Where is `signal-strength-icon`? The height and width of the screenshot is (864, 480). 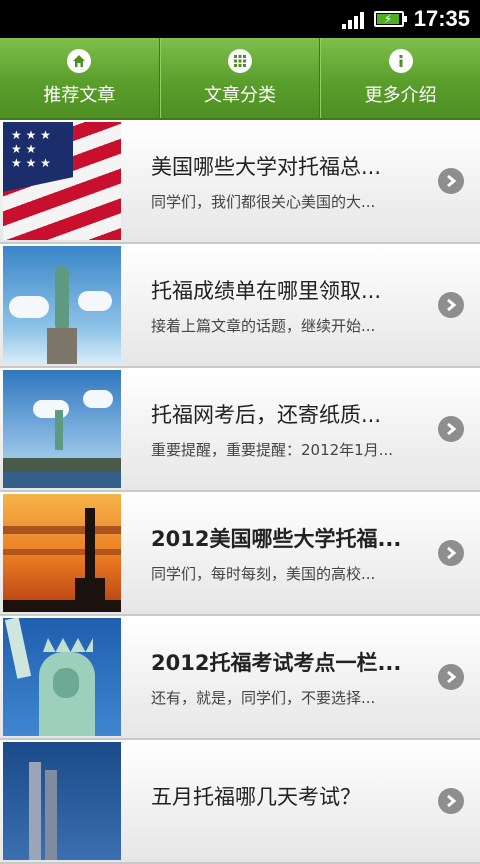
signal-strength-icon is located at coordinates (352, 19).